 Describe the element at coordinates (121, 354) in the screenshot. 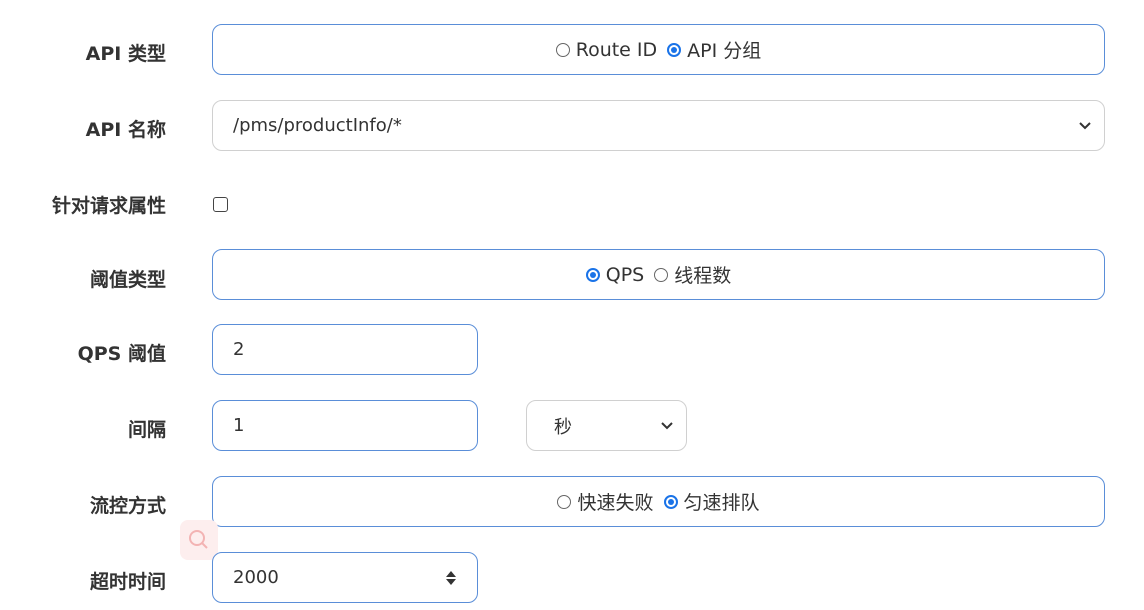

I see `qps-threshold-label: QPS 阈值` at that location.